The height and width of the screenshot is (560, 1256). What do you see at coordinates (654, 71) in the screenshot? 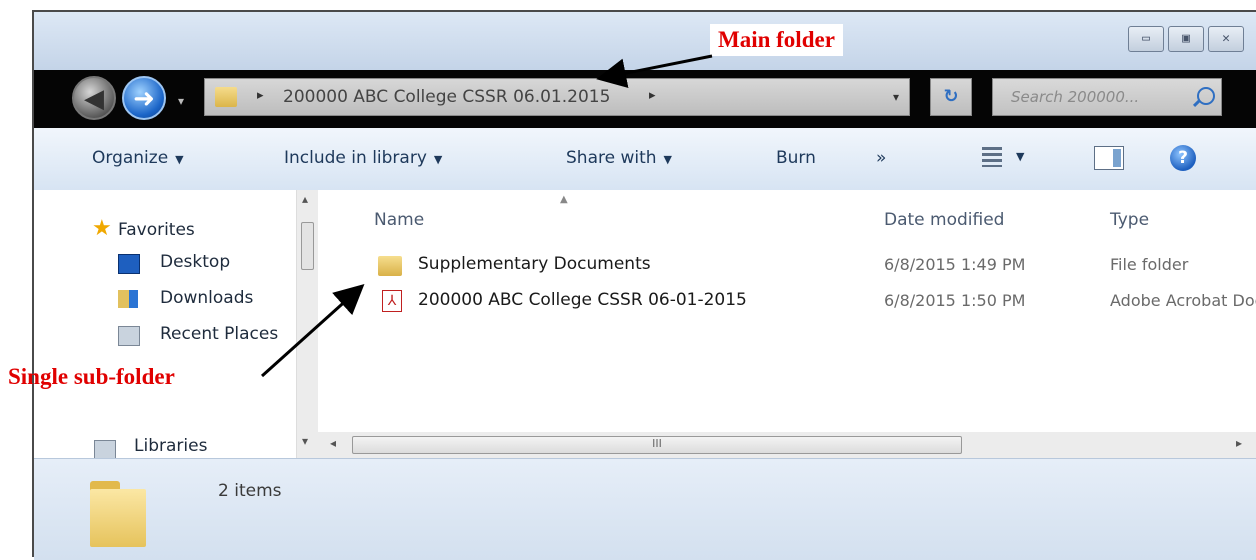
I see `main-folder-arrow` at bounding box center [654, 71].